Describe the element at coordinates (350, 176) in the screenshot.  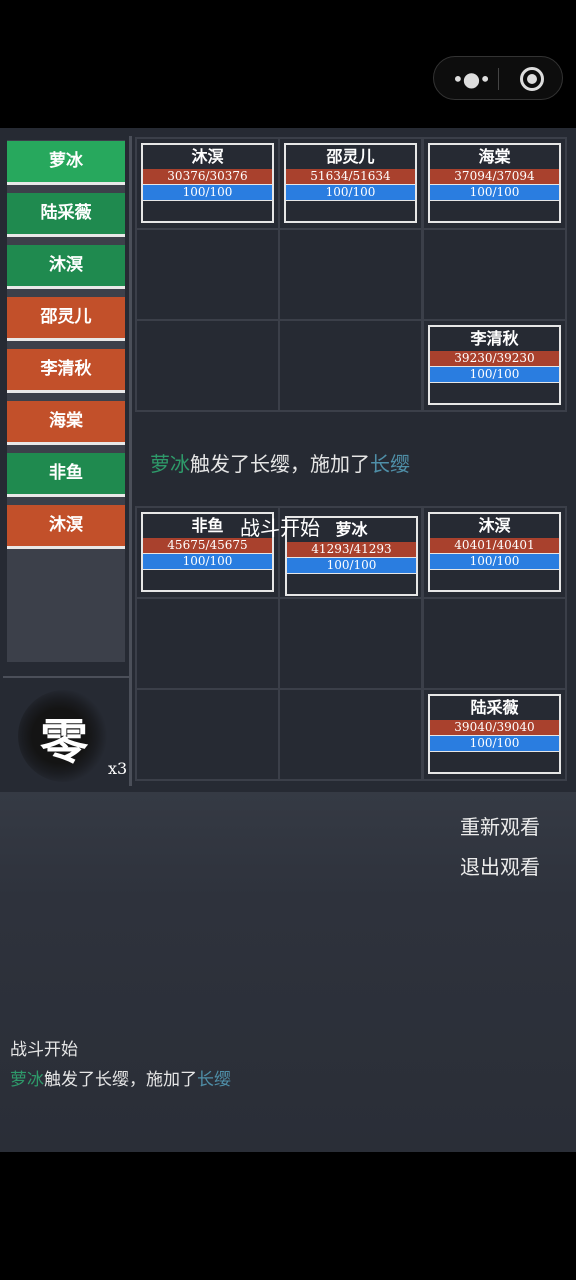
I see `hp-bar: 51634/51634` at that location.